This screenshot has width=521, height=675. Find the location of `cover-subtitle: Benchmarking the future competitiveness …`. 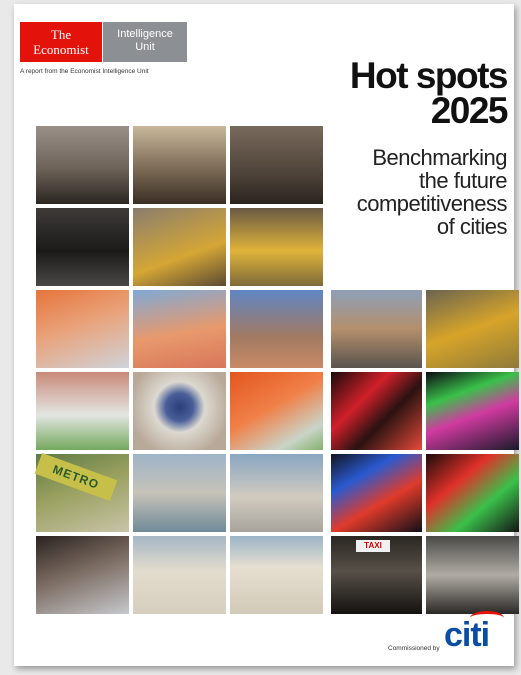

cover-subtitle: Benchmarking the future competitiveness … is located at coordinates (432, 192).